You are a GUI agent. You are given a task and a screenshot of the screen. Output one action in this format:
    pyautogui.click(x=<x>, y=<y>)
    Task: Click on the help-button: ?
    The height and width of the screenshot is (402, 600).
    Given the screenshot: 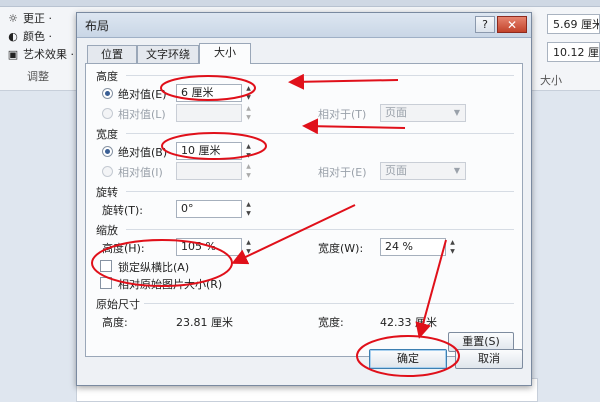 What is the action you would take?
    pyautogui.click(x=485, y=24)
    